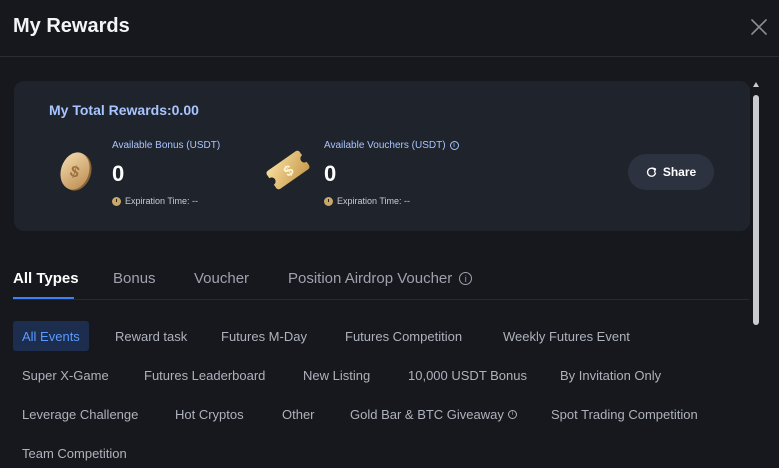 This screenshot has height=468, width=779. Describe the element at coordinates (51, 336) in the screenshot. I see `filter-all-events: All Events` at that location.